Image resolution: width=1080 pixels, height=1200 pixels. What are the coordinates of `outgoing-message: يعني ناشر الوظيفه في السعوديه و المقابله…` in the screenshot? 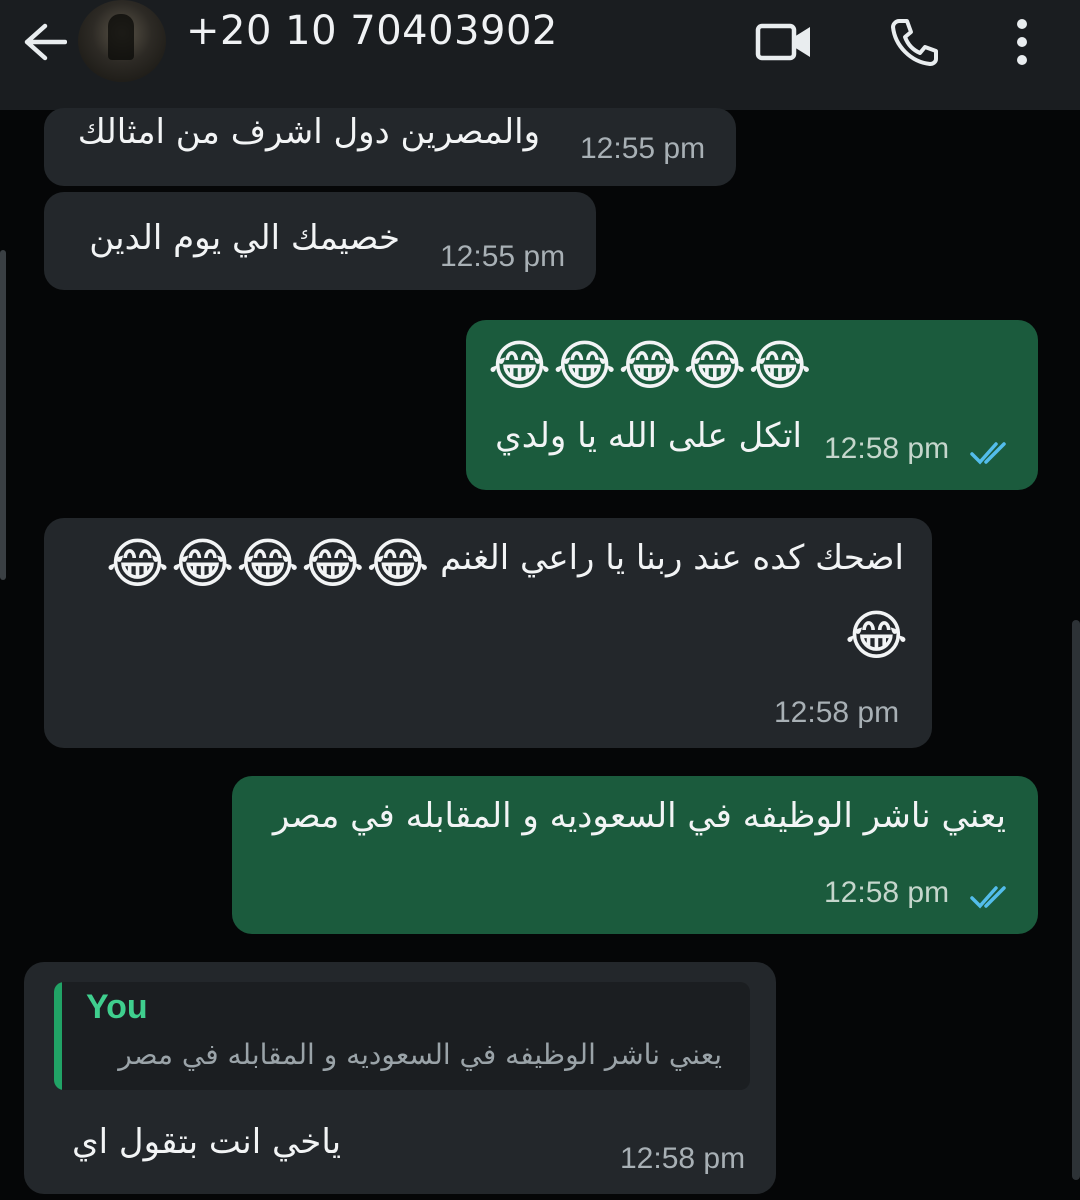 It's located at (635, 855).